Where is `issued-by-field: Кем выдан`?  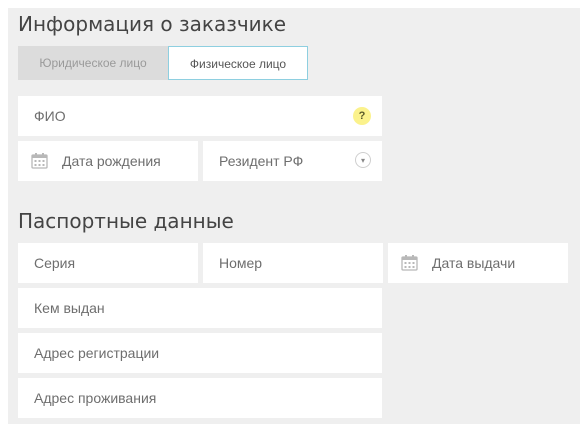 issued-by-field: Кем выдан is located at coordinates (200, 308).